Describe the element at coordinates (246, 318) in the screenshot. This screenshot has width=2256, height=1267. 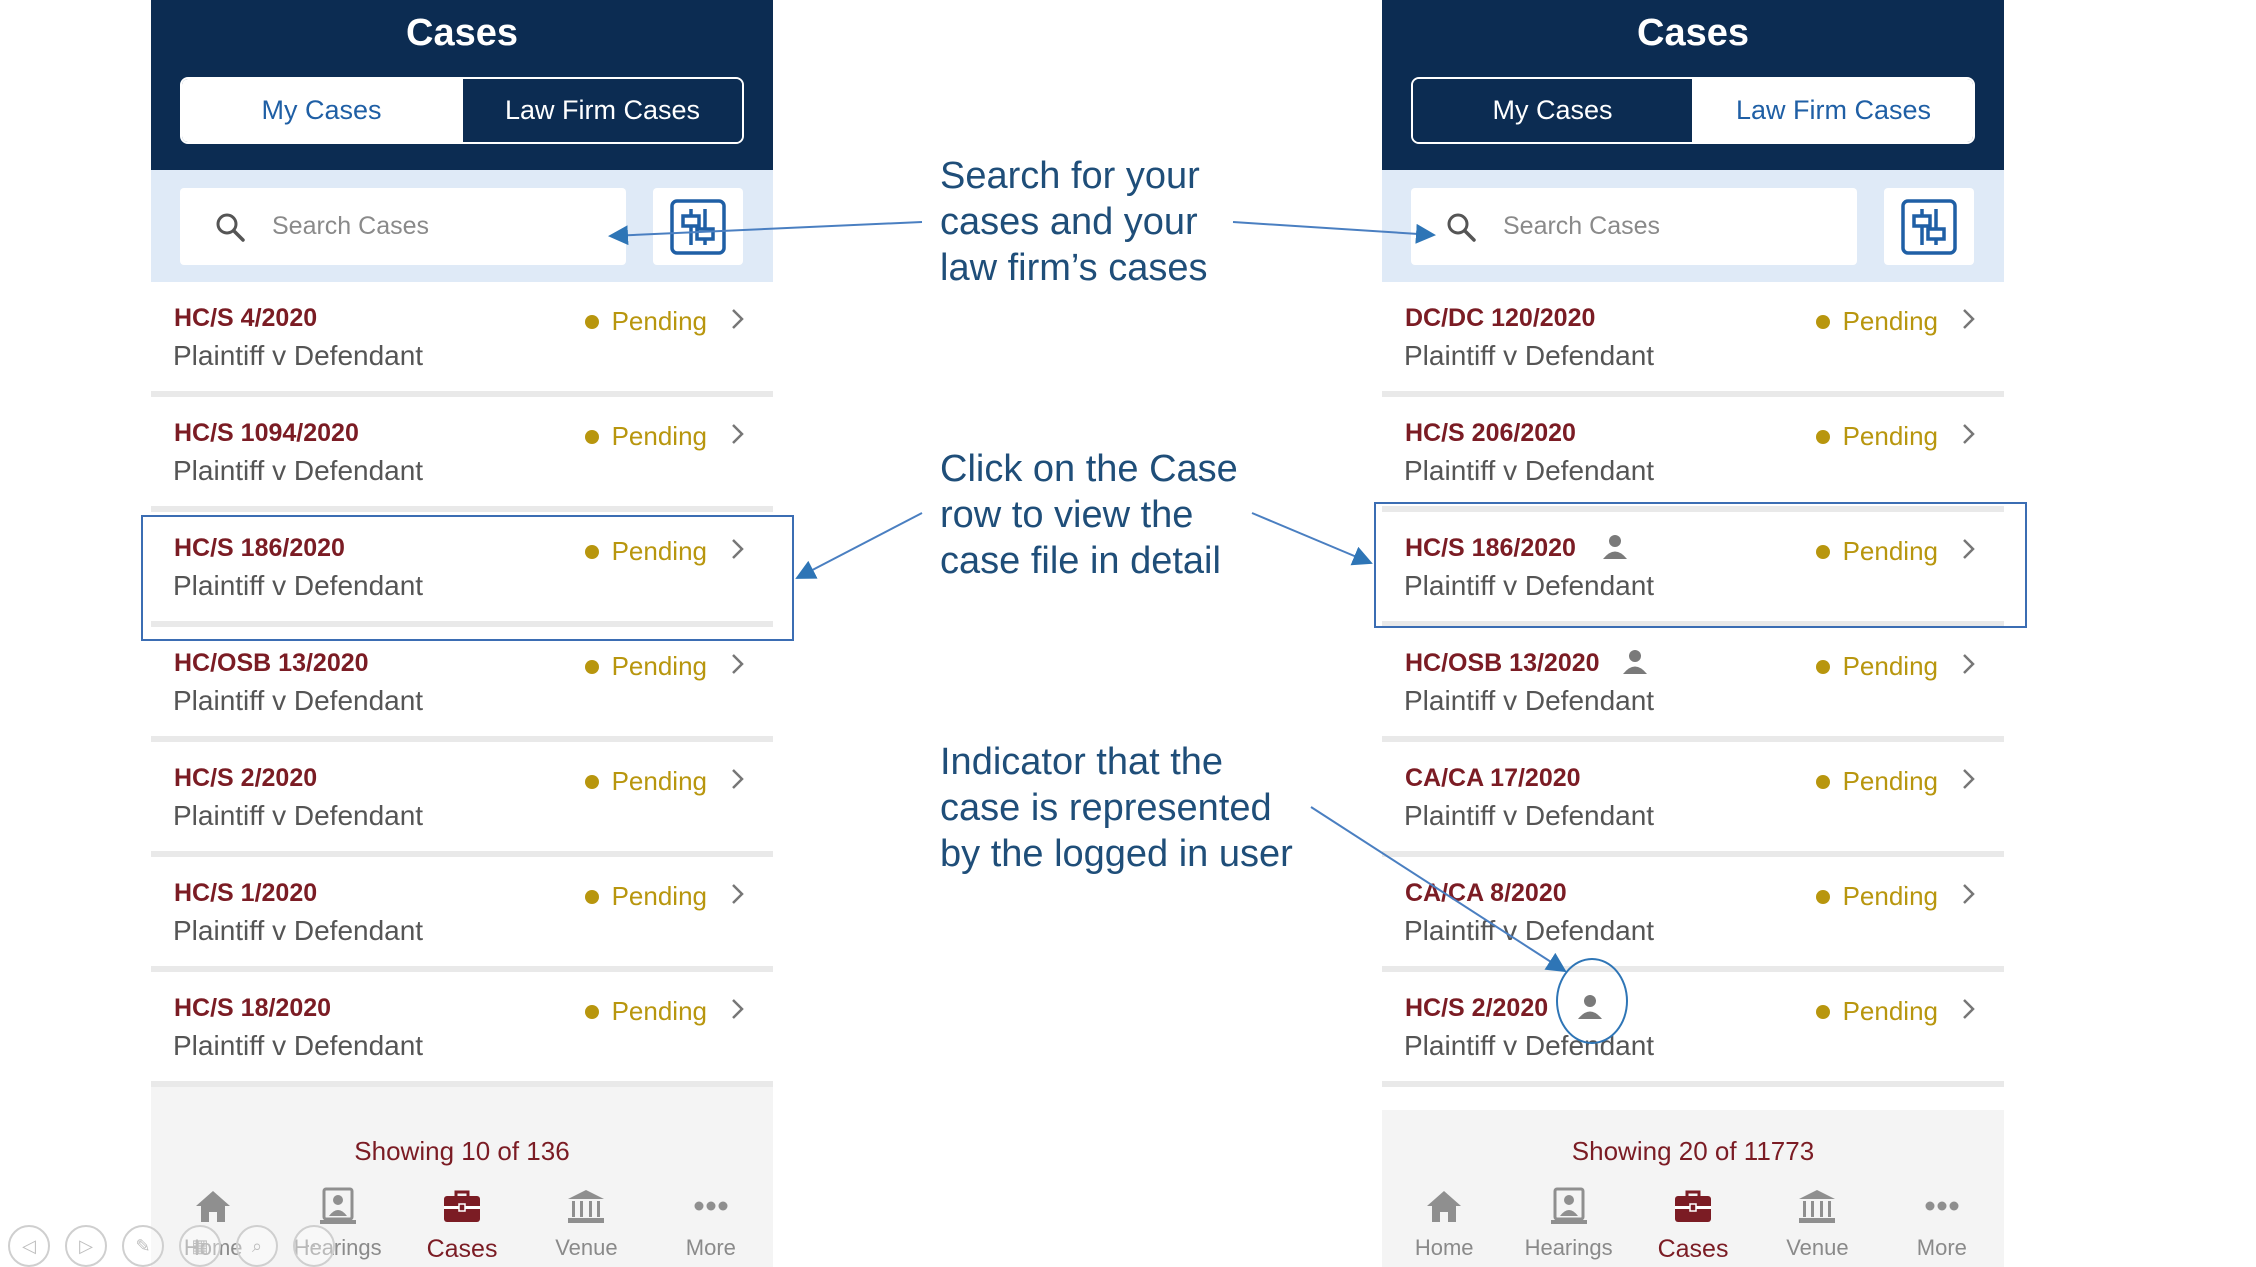
I see `case-number: HC/S 4/2020` at that location.